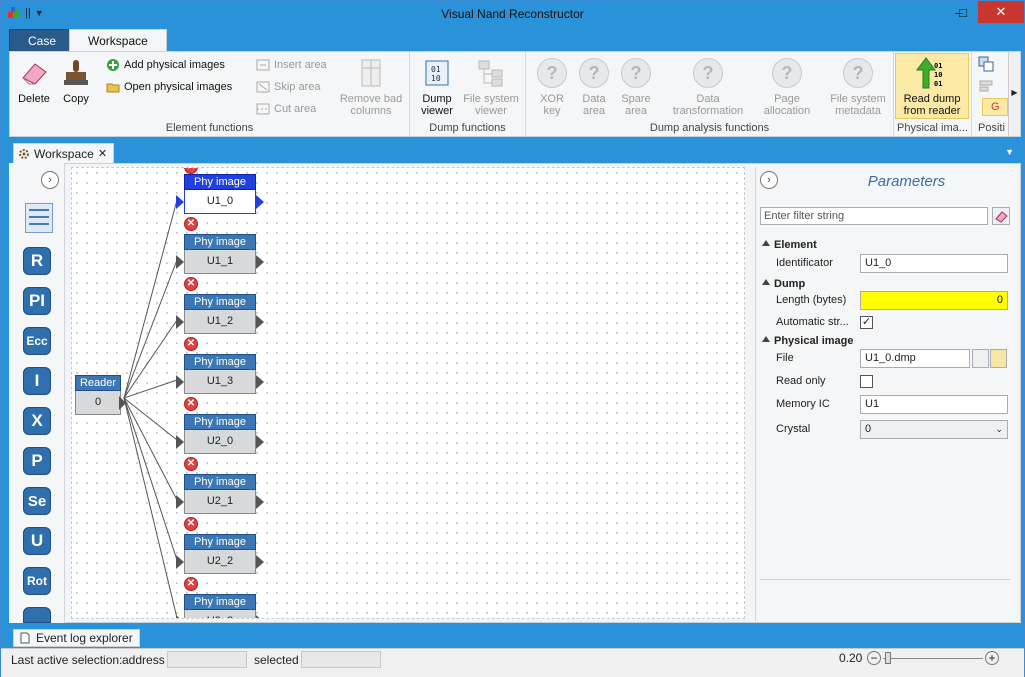 Image resolution: width=1025 pixels, height=677 pixels. I want to click on zoom-in-button: +, so click(992, 658).